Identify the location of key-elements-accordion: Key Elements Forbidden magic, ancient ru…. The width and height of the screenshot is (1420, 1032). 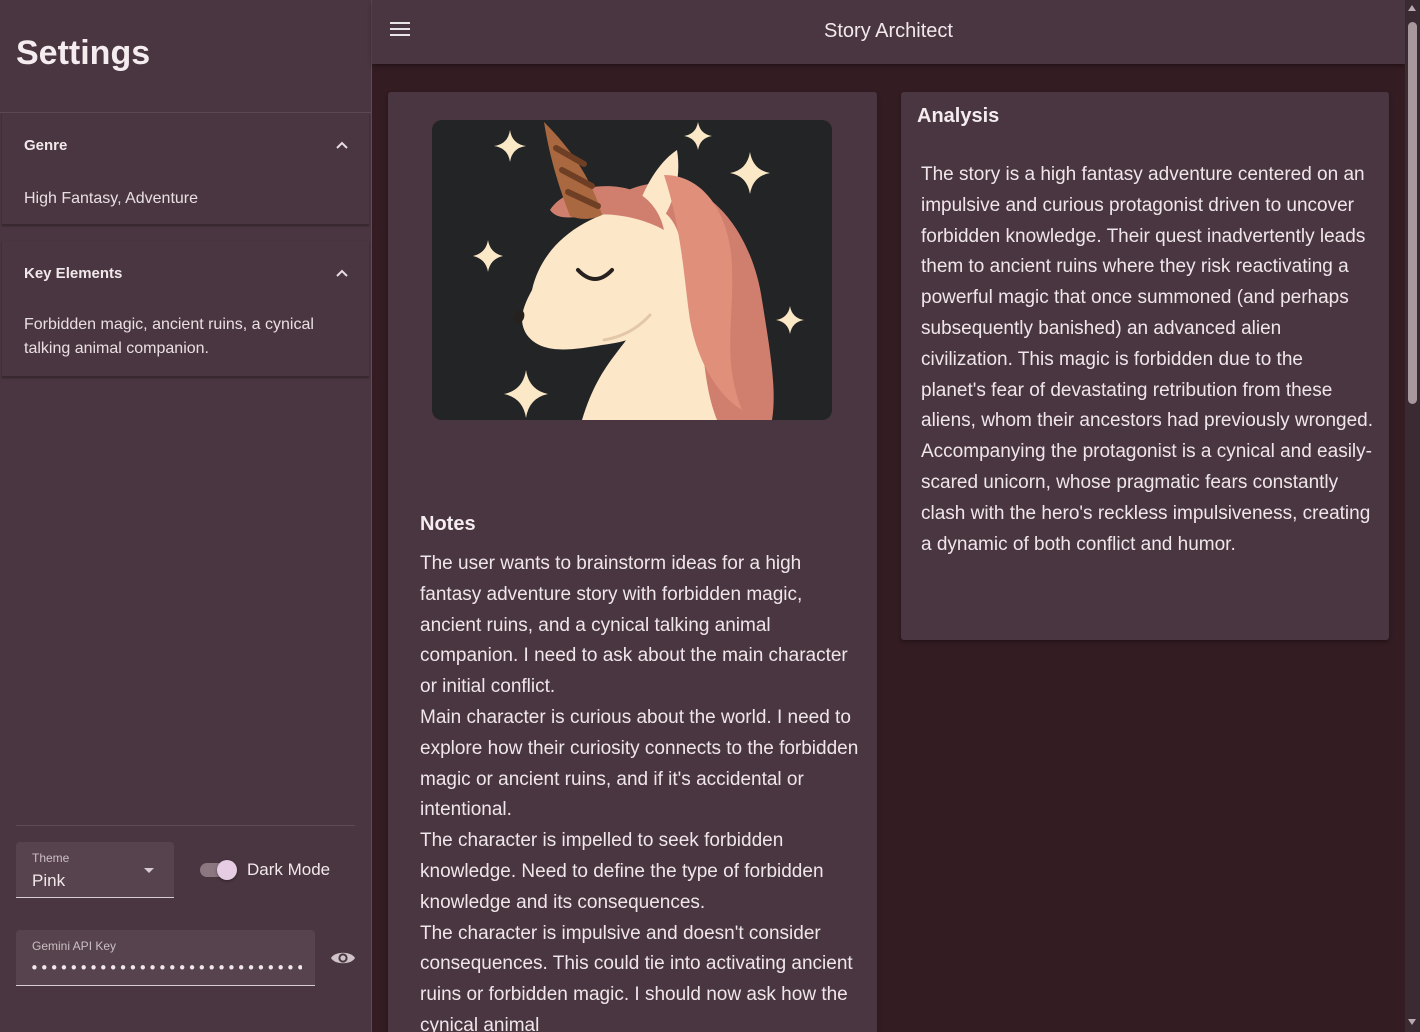
(185, 309).